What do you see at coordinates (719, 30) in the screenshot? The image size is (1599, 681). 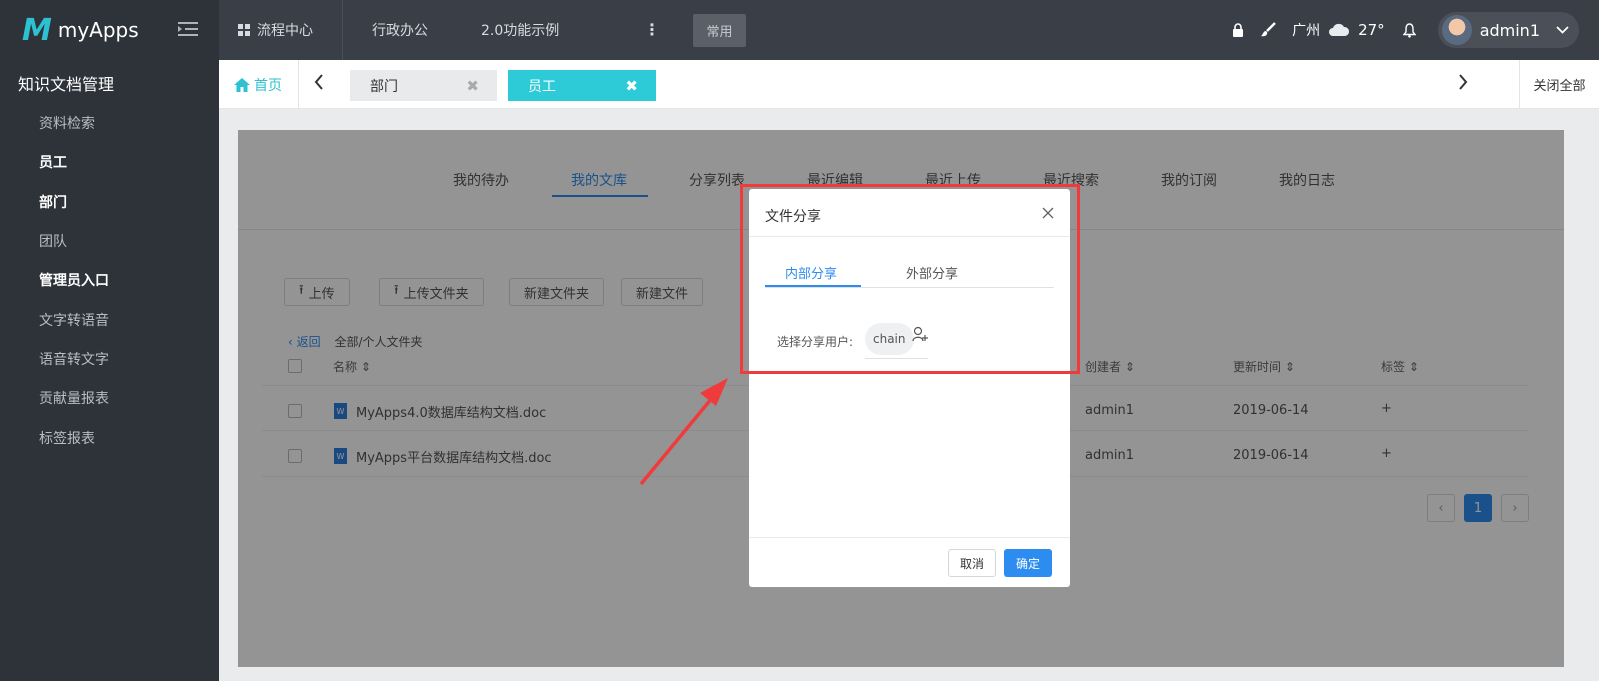 I see `common-button: 常用` at bounding box center [719, 30].